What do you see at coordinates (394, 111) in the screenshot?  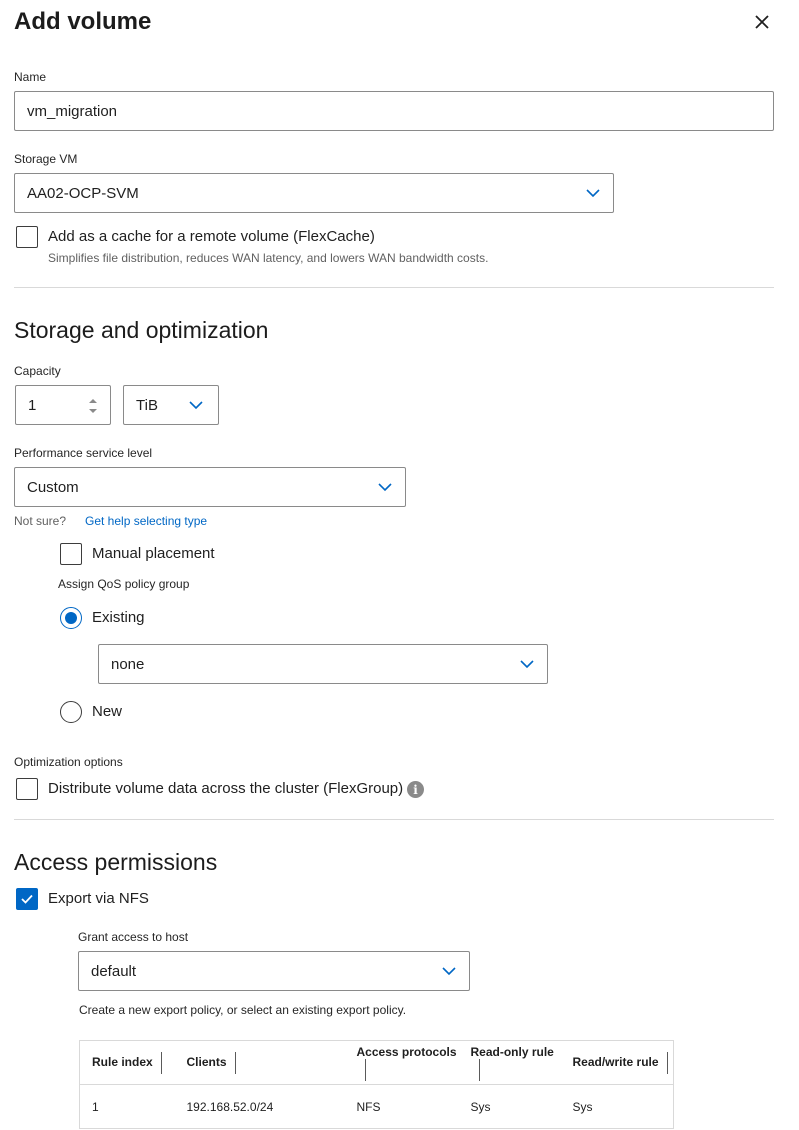 I see `name-input: vm_migration` at bounding box center [394, 111].